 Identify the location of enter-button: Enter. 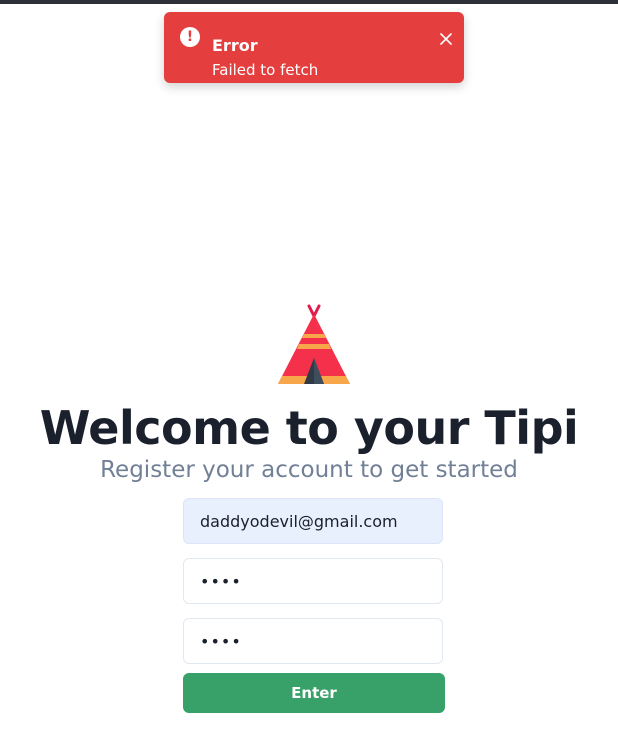
(314, 693).